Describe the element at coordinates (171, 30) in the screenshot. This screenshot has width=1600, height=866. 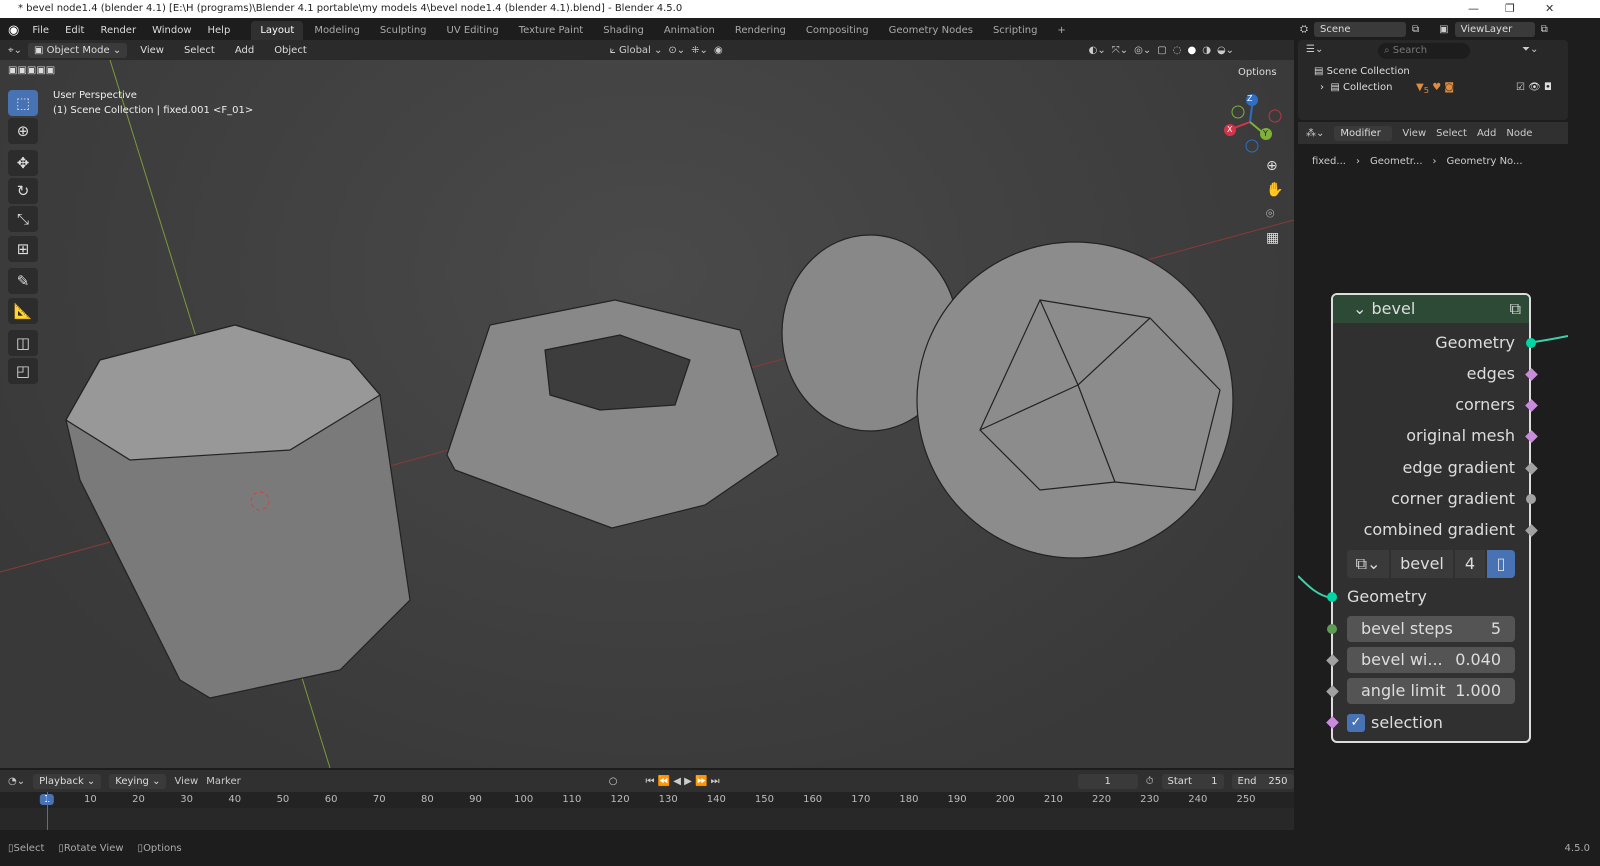
I see `menu-window: Window` at that location.